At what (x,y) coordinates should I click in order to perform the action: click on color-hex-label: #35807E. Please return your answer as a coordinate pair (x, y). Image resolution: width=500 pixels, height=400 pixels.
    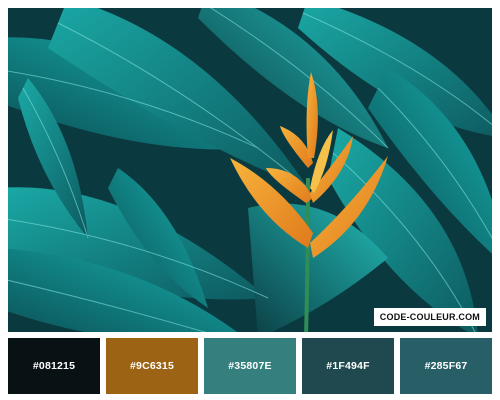
    Looking at the image, I should click on (250, 366).